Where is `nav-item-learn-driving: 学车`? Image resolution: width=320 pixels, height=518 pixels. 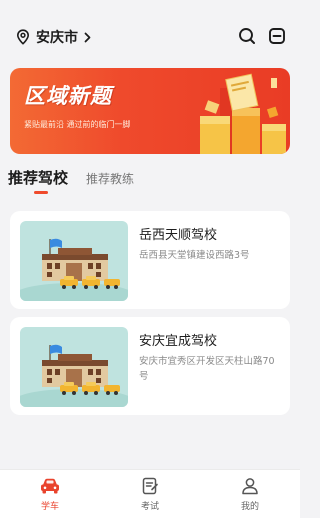 nav-item-learn-driving: 学车 is located at coordinates (50, 494).